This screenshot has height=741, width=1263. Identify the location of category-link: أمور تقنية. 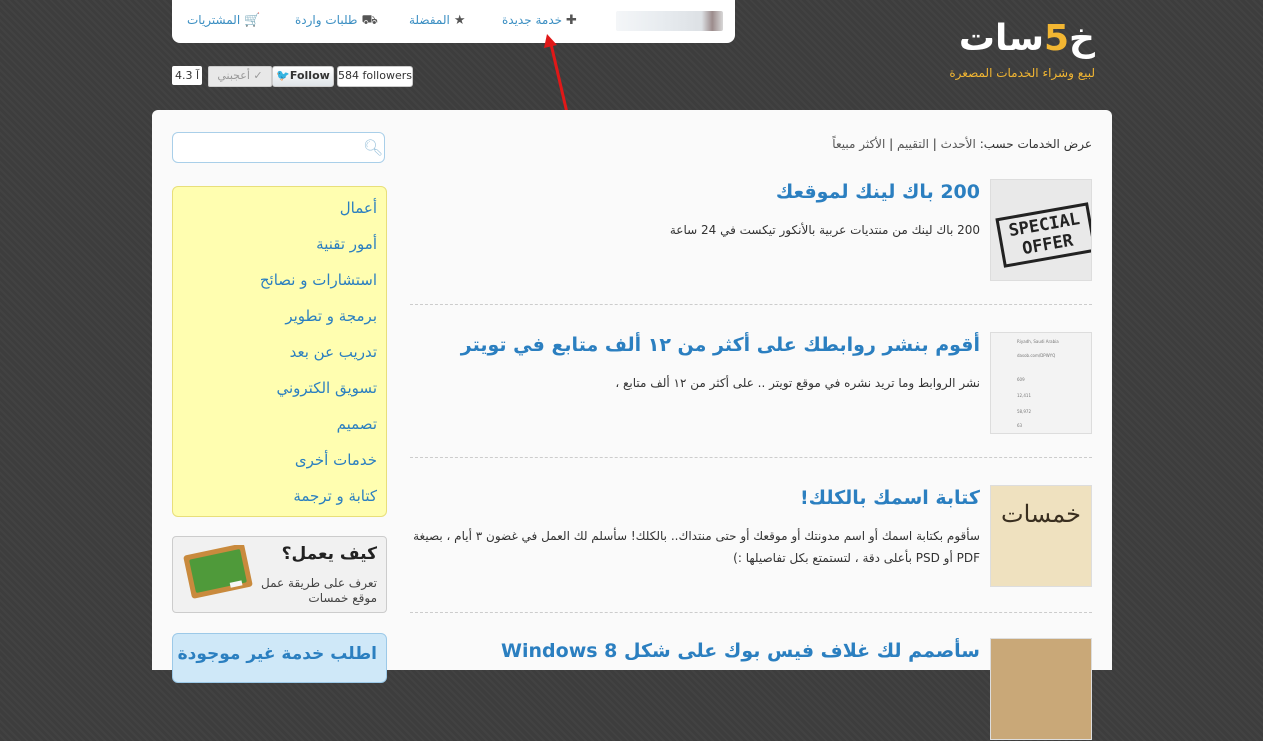
(346, 244).